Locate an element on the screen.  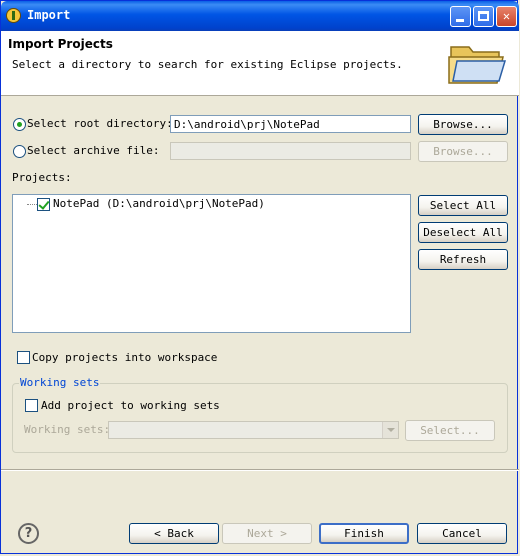
copy-projects-label: Copy projects into workspace is located at coordinates (124, 357).